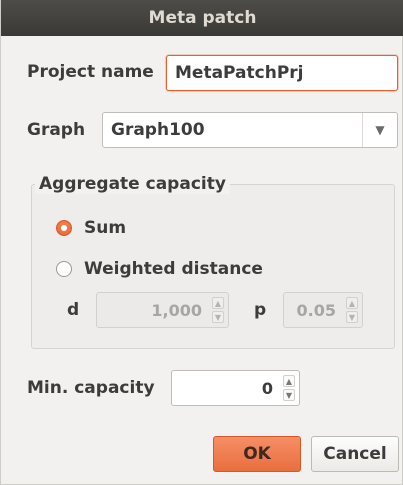  Describe the element at coordinates (260, 310) in the screenshot. I see `p-label: p` at that location.